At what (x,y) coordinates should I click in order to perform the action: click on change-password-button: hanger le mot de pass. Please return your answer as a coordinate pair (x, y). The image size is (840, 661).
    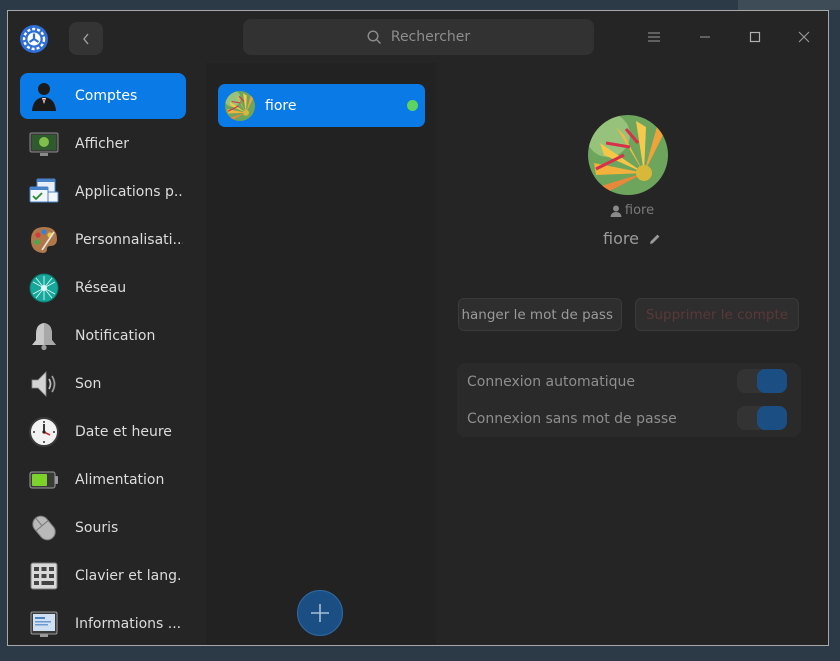
    Looking at the image, I should click on (540, 314).